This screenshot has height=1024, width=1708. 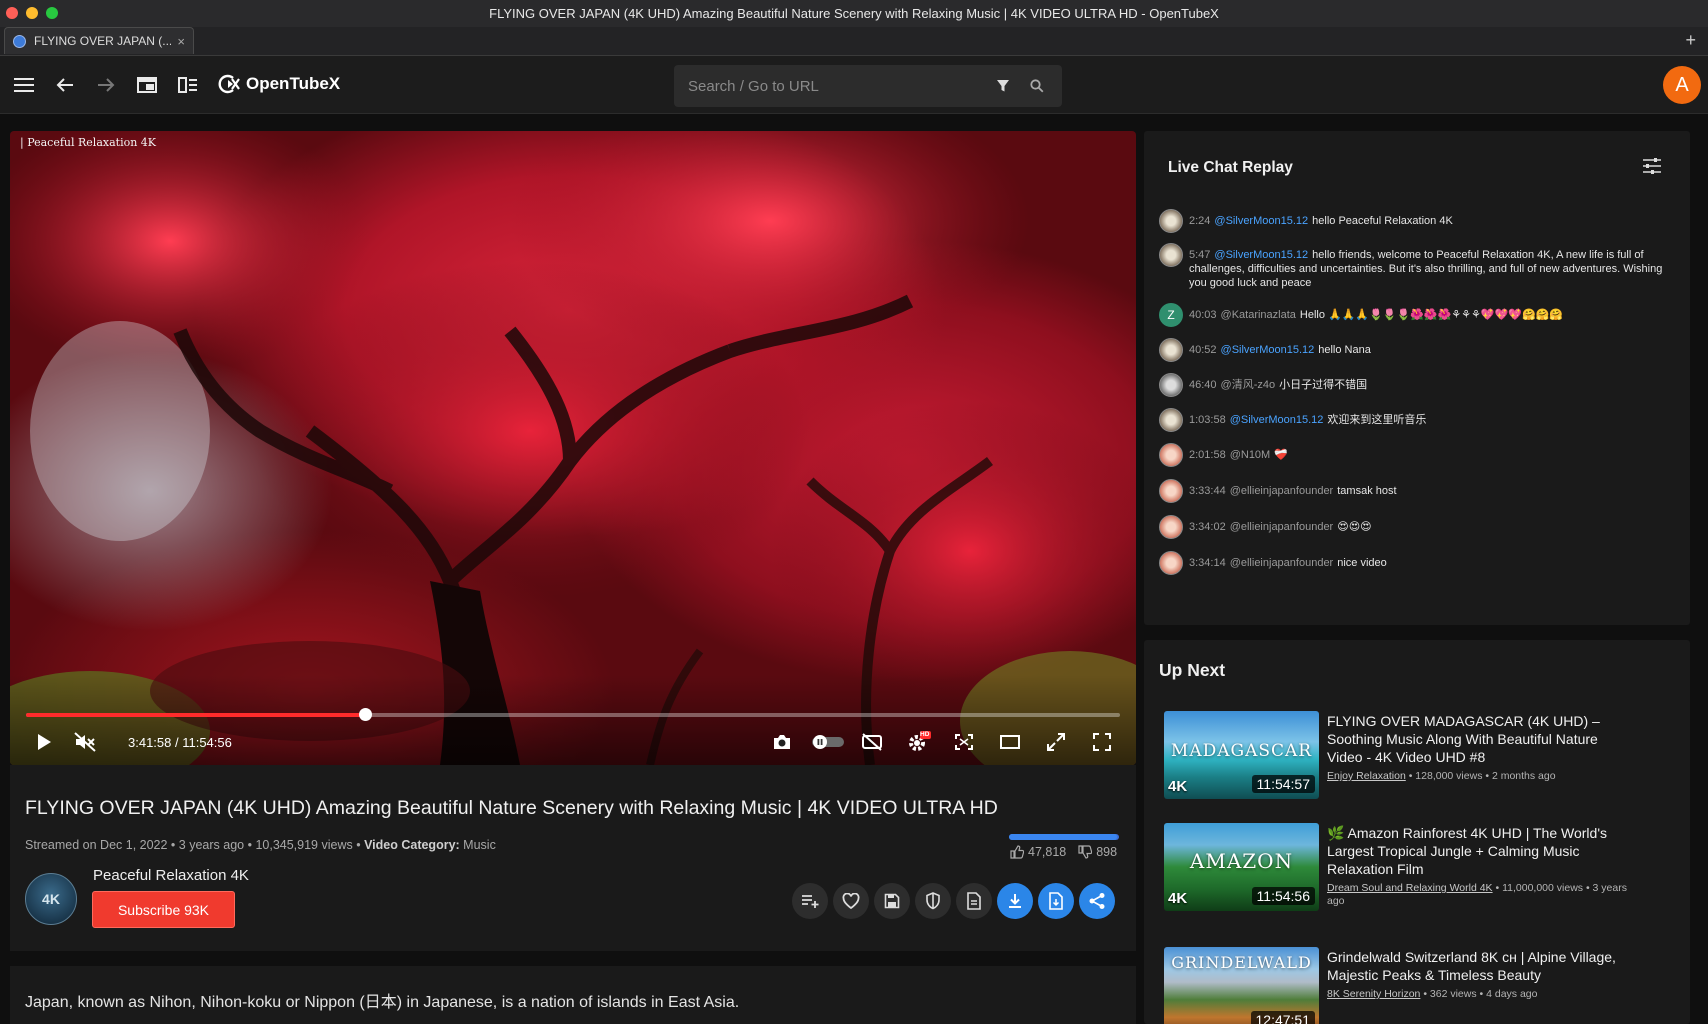 I want to click on zoom-window-button, so click(x=52, y=13).